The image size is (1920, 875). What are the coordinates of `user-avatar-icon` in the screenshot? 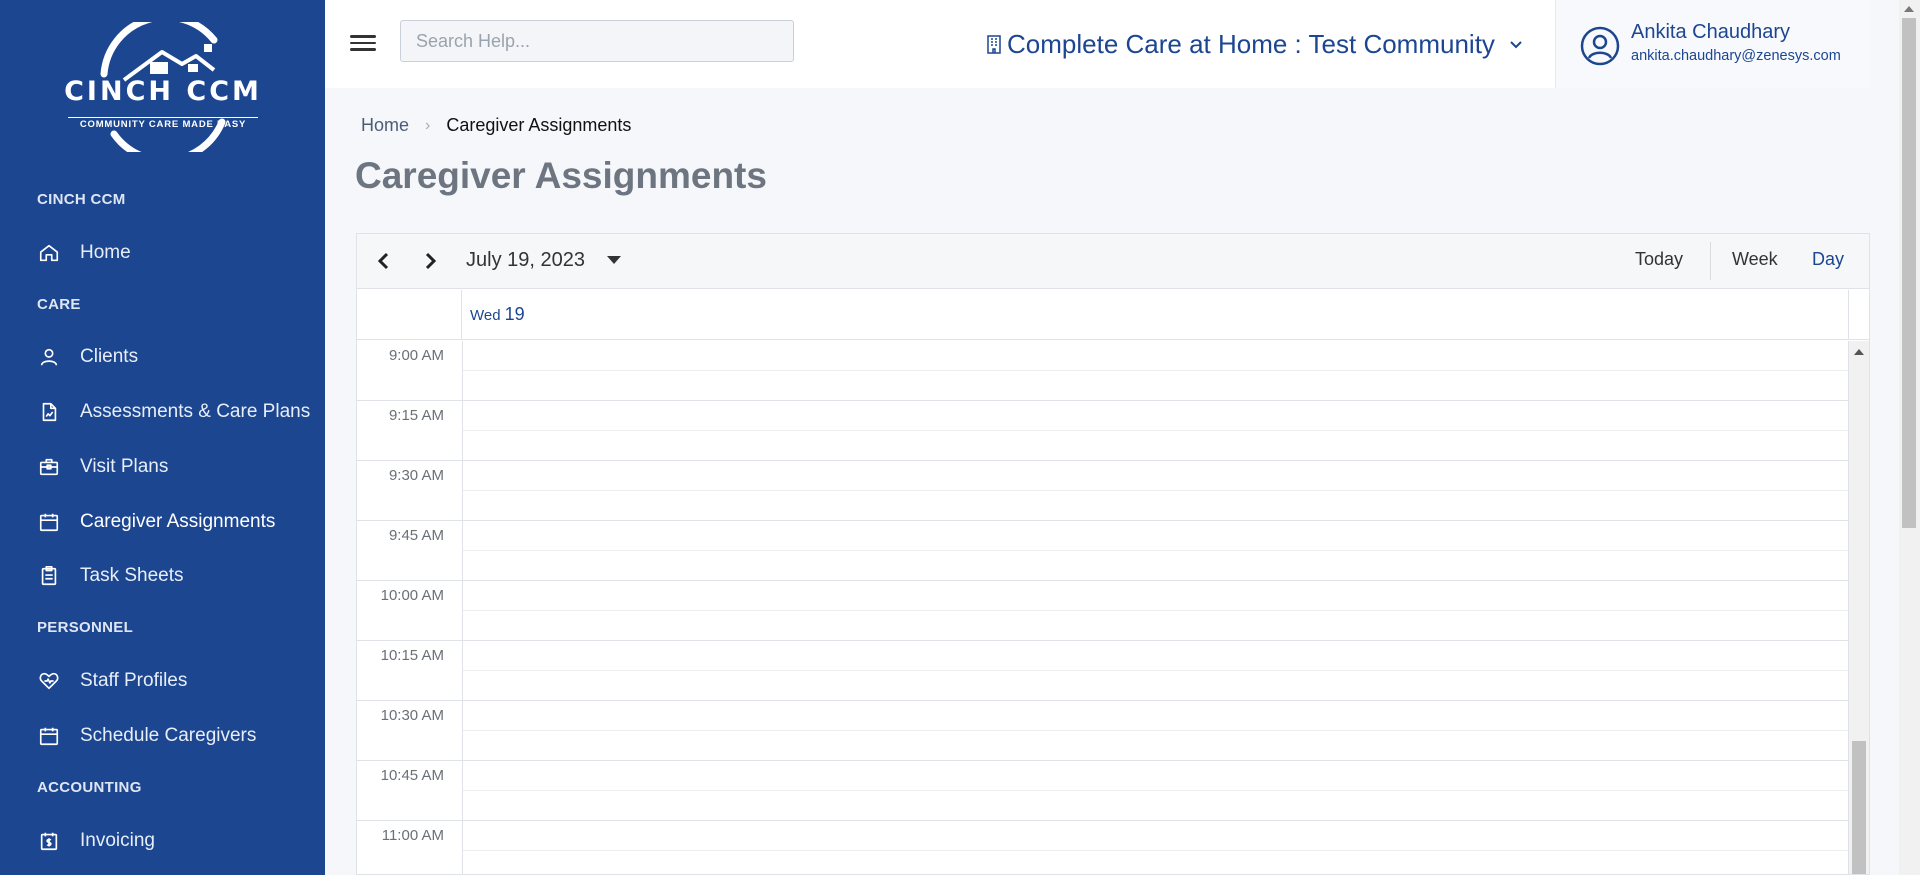 It's located at (1600, 46).